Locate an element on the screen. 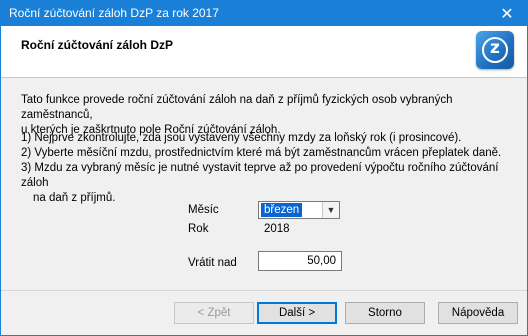 Image resolution: width=528 pixels, height=336 pixels. year-label: Rok is located at coordinates (198, 229).